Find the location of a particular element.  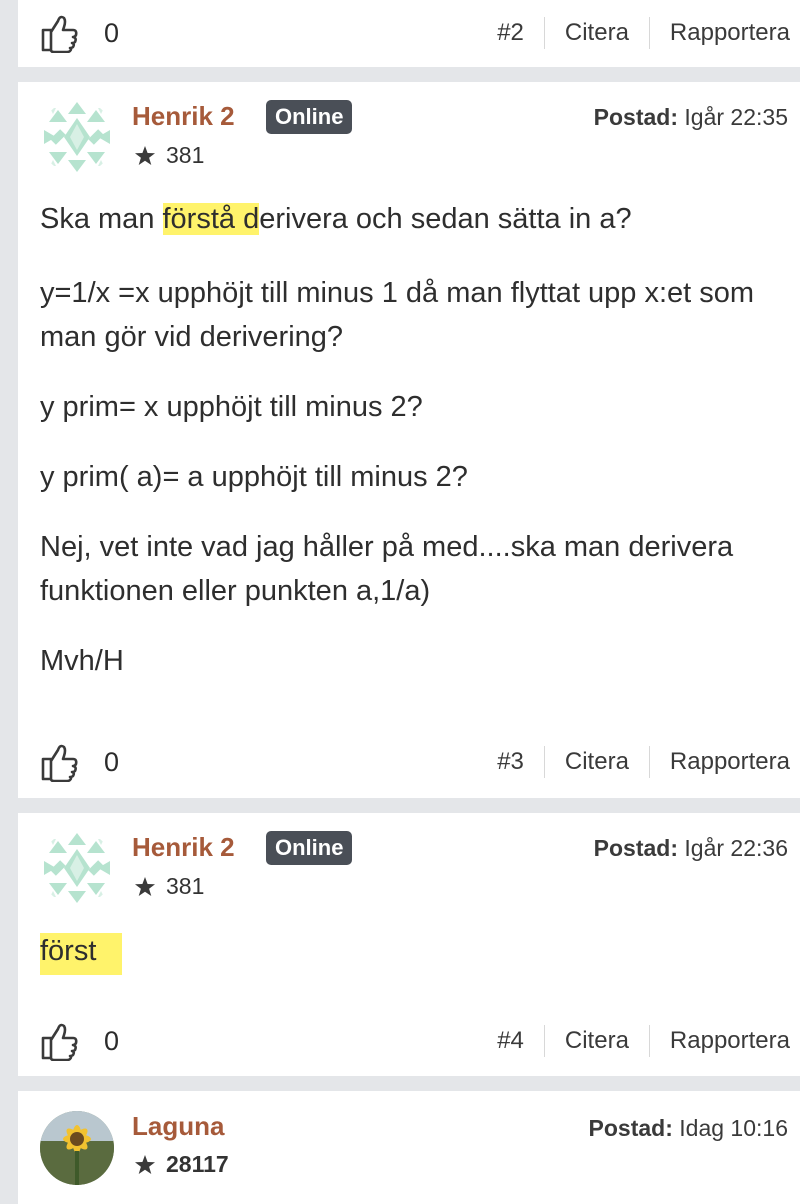

post-card-5: Laguna 28117 Postad: Idag 10:16 is located at coordinates (409, 1147).